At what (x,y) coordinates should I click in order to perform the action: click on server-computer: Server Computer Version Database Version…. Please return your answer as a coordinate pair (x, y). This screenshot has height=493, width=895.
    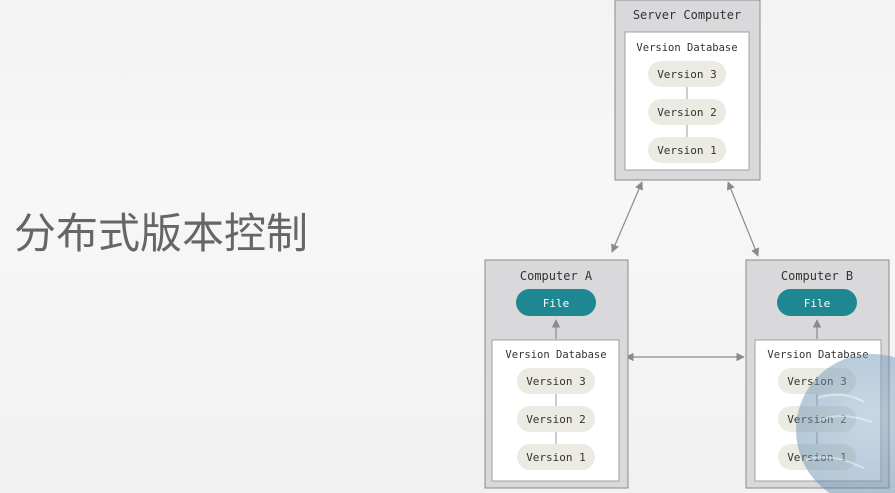
    Looking at the image, I should click on (687, 90).